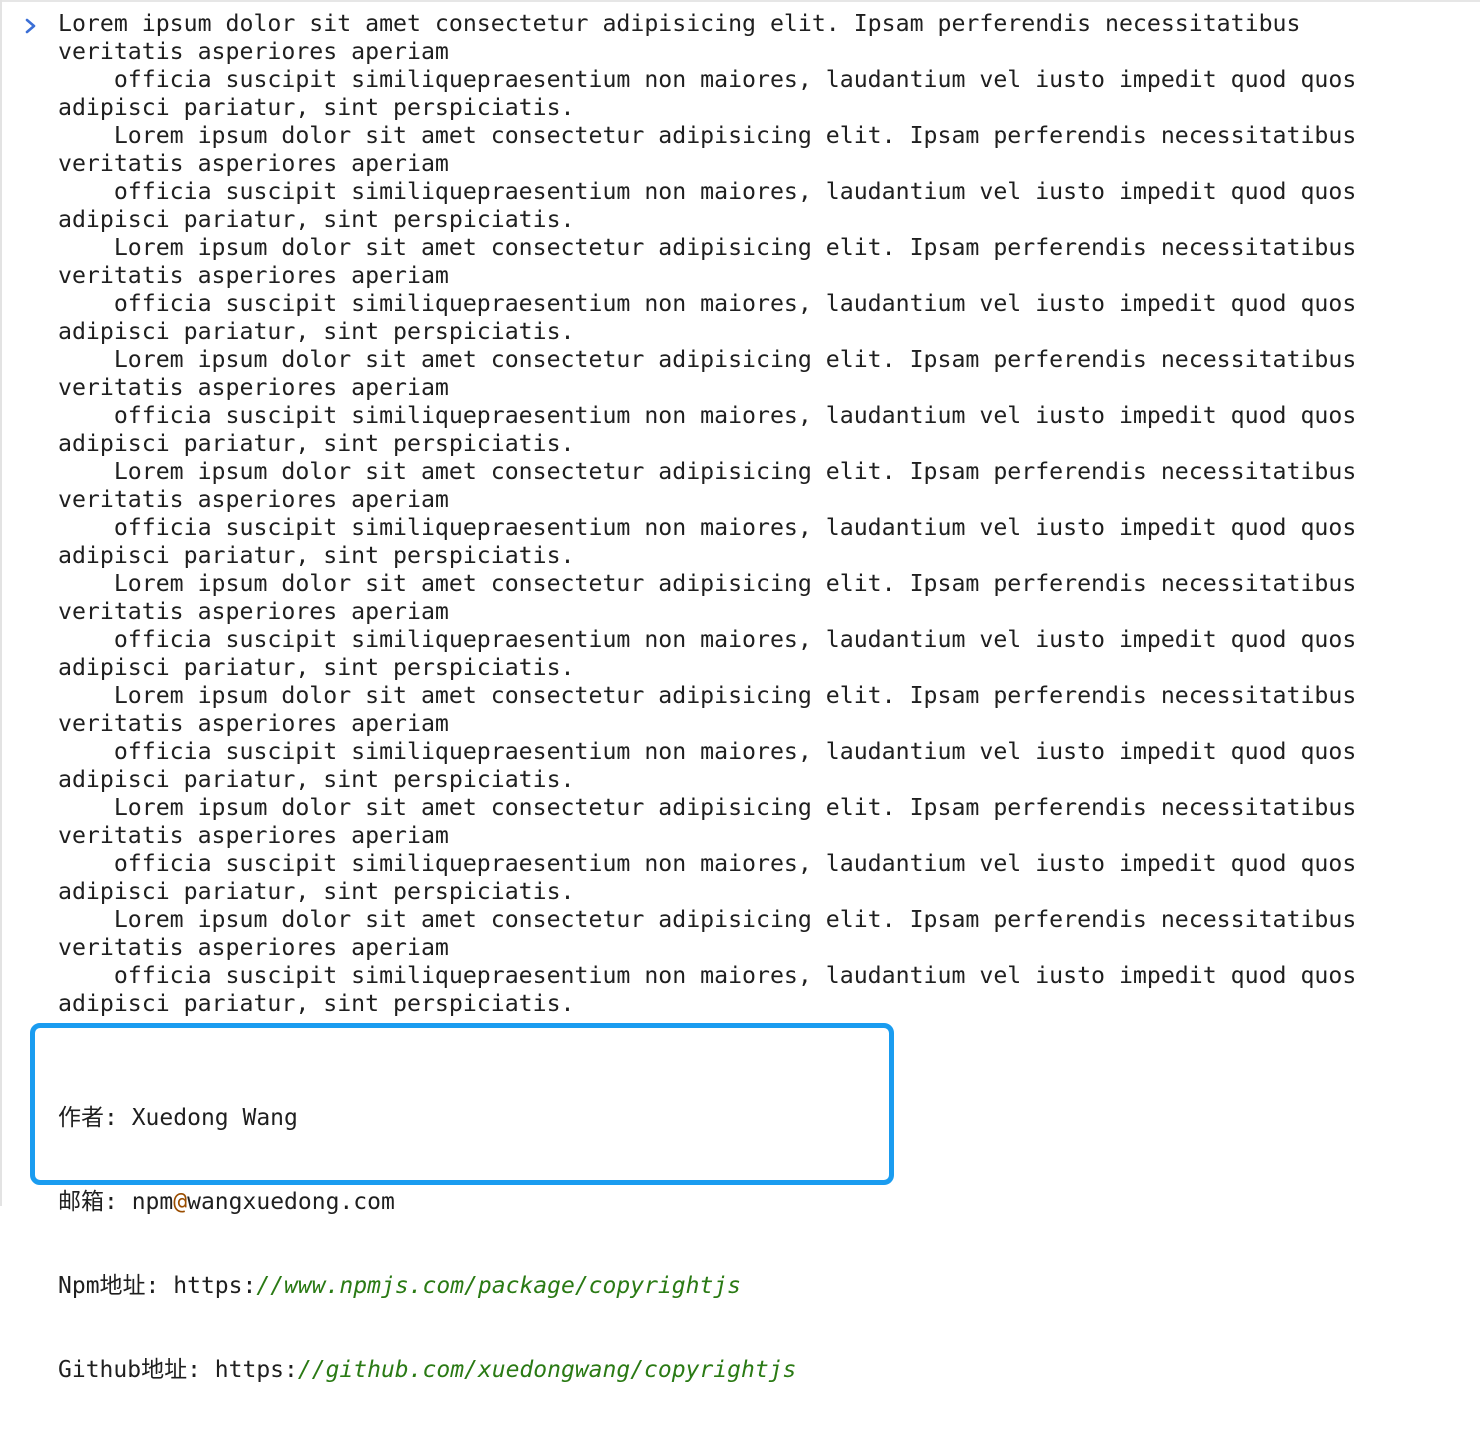 Image resolution: width=1480 pixels, height=1440 pixels. Describe the element at coordinates (95, 1118) in the screenshot. I see `author-label: 作者:` at that location.